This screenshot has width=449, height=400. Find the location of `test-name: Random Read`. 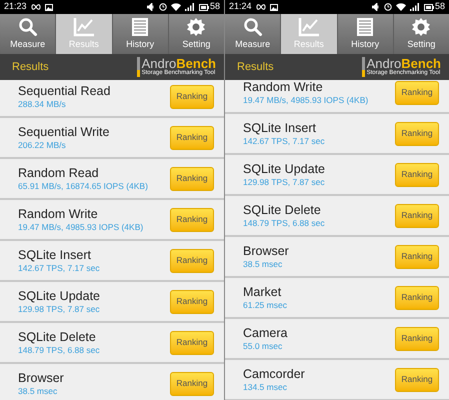

test-name: Random Read is located at coordinates (59, 173).